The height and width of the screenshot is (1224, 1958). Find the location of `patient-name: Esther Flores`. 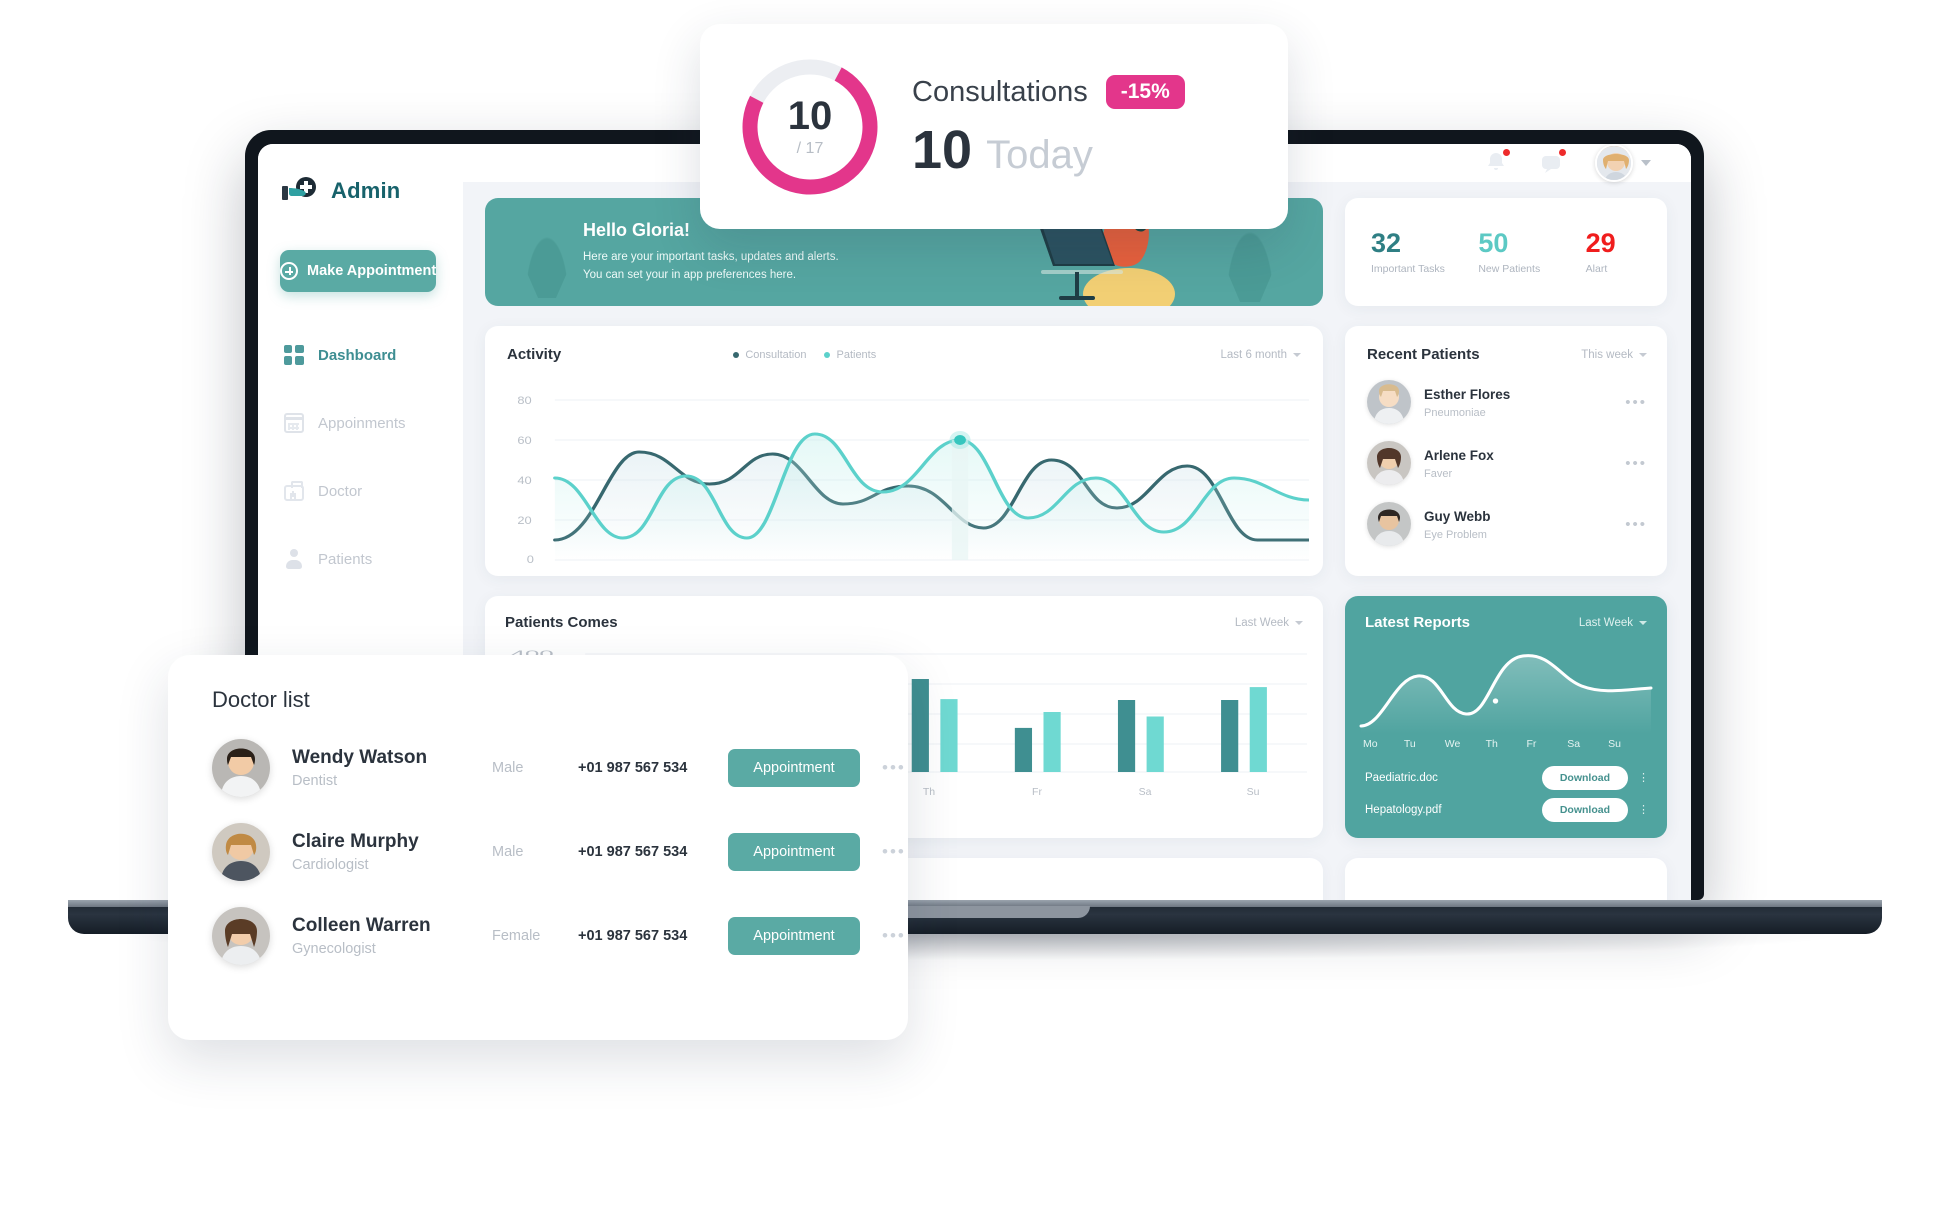

patient-name: Esther Flores is located at coordinates (1467, 394).